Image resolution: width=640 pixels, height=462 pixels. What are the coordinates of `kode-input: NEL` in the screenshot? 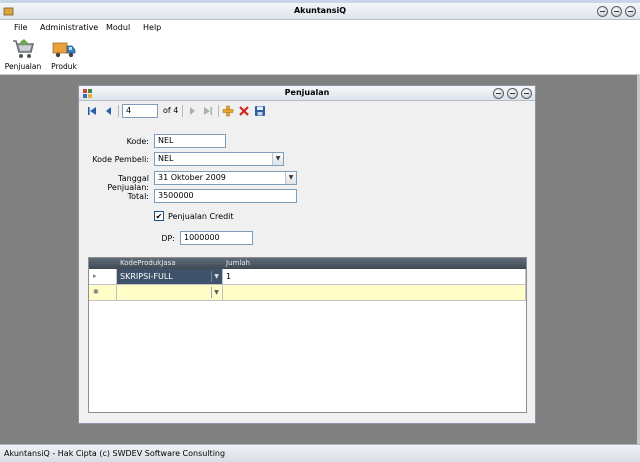 It's located at (190, 141).